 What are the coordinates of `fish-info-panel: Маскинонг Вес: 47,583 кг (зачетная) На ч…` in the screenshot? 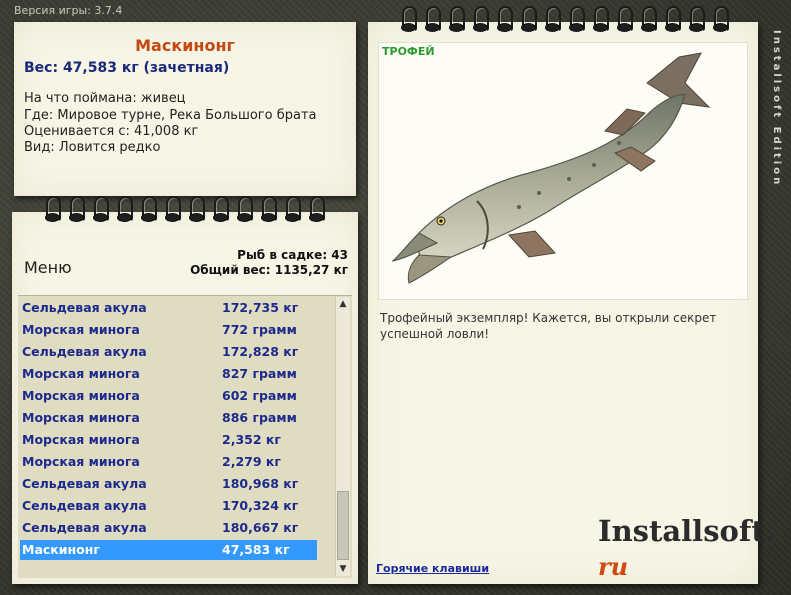 It's located at (185, 109).